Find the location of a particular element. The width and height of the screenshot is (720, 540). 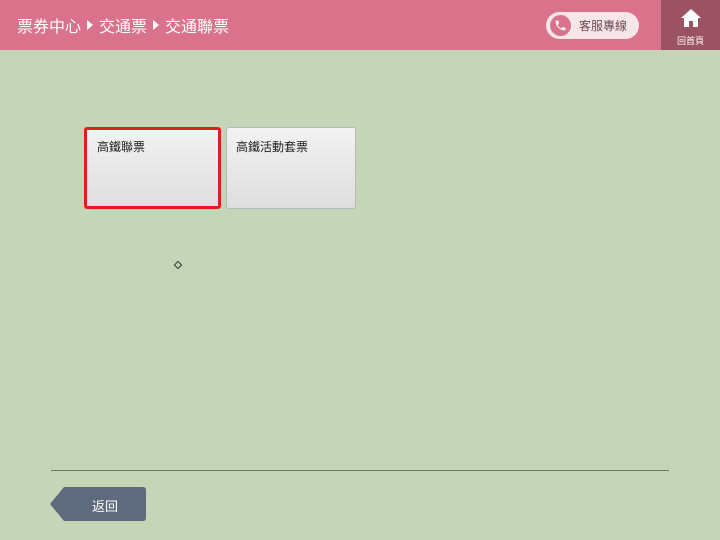

footer-divider is located at coordinates (360, 470).